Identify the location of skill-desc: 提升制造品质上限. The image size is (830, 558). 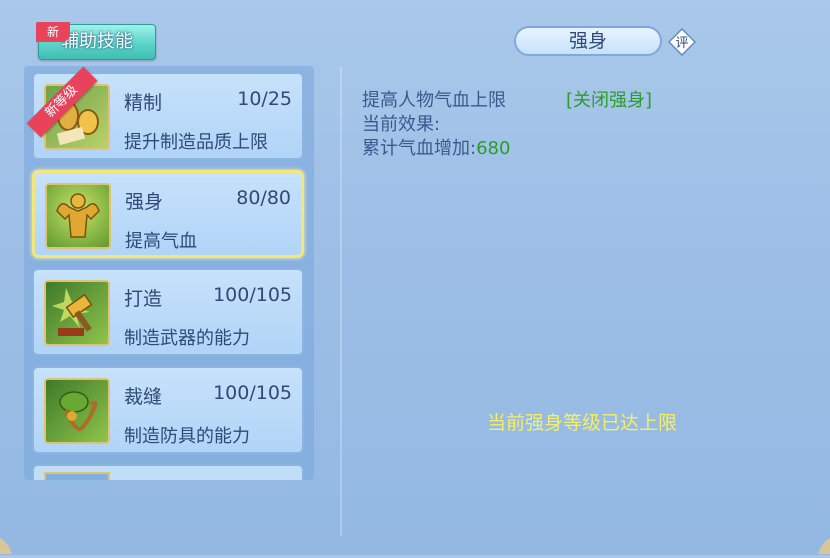
(196, 142).